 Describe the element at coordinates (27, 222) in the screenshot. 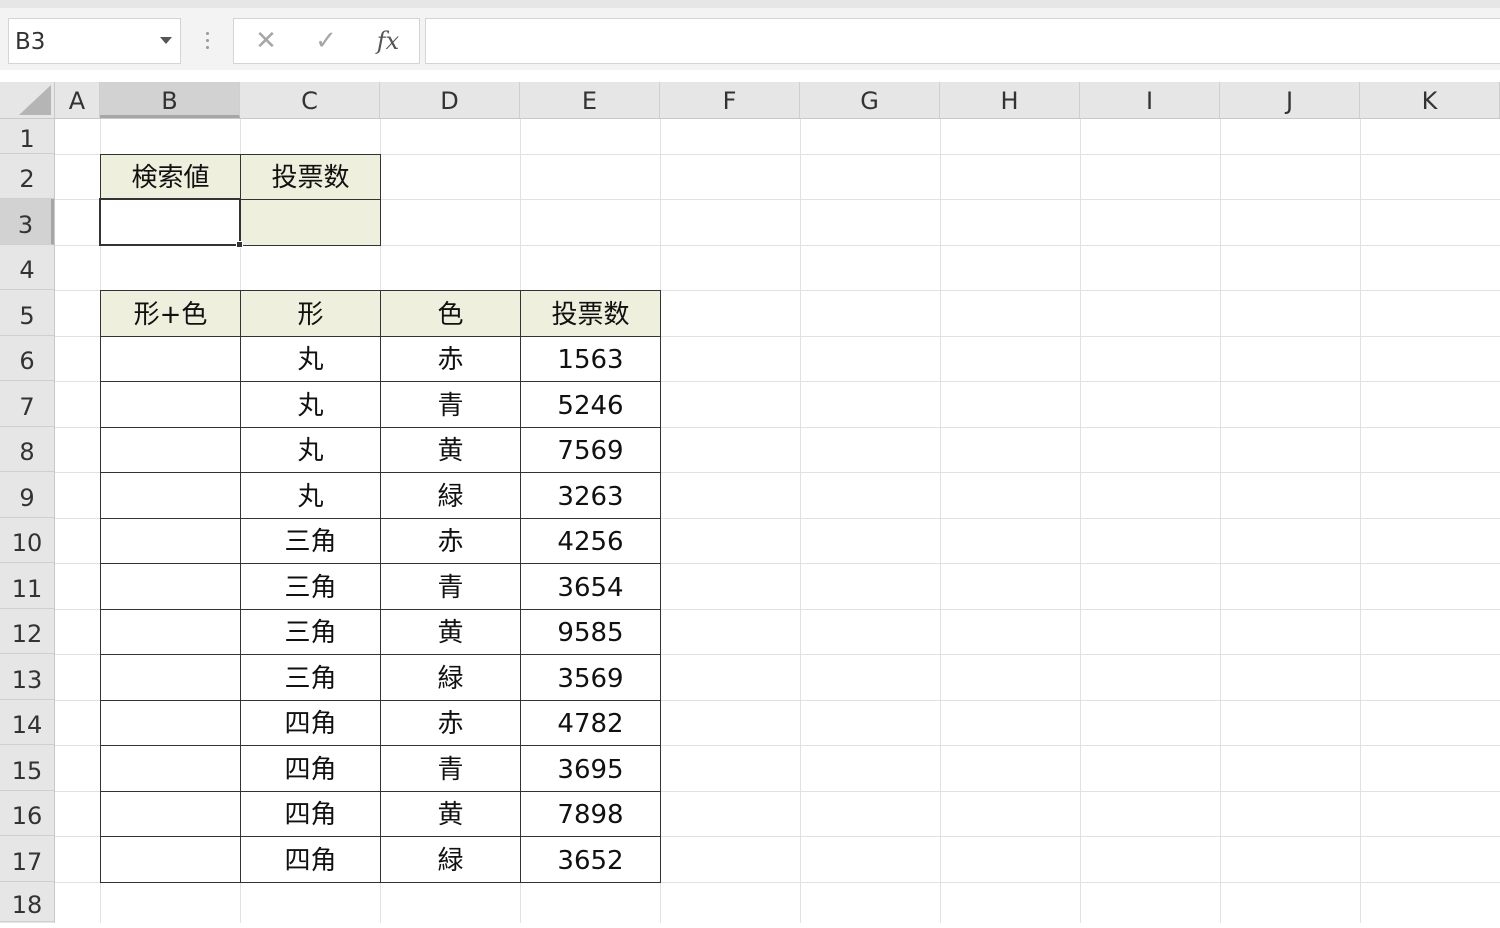

I see `row-header-3: 3` at that location.